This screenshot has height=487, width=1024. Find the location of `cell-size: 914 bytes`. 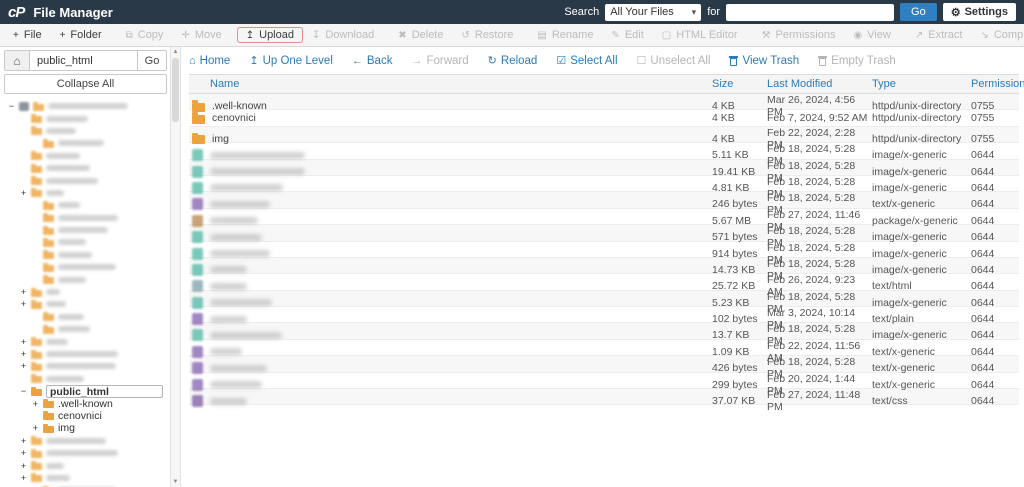

cell-size: 914 bytes is located at coordinates (735, 253).